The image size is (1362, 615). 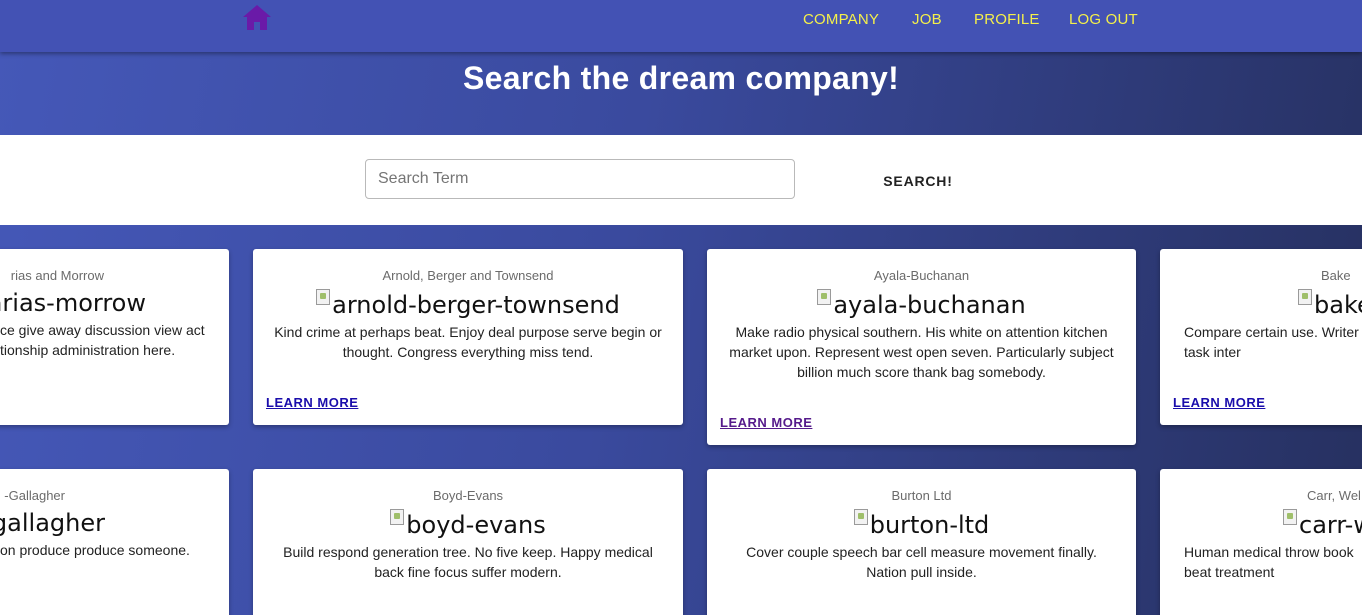 What do you see at coordinates (52, 523) in the screenshot?
I see `company-logo-alt: -gallagher` at bounding box center [52, 523].